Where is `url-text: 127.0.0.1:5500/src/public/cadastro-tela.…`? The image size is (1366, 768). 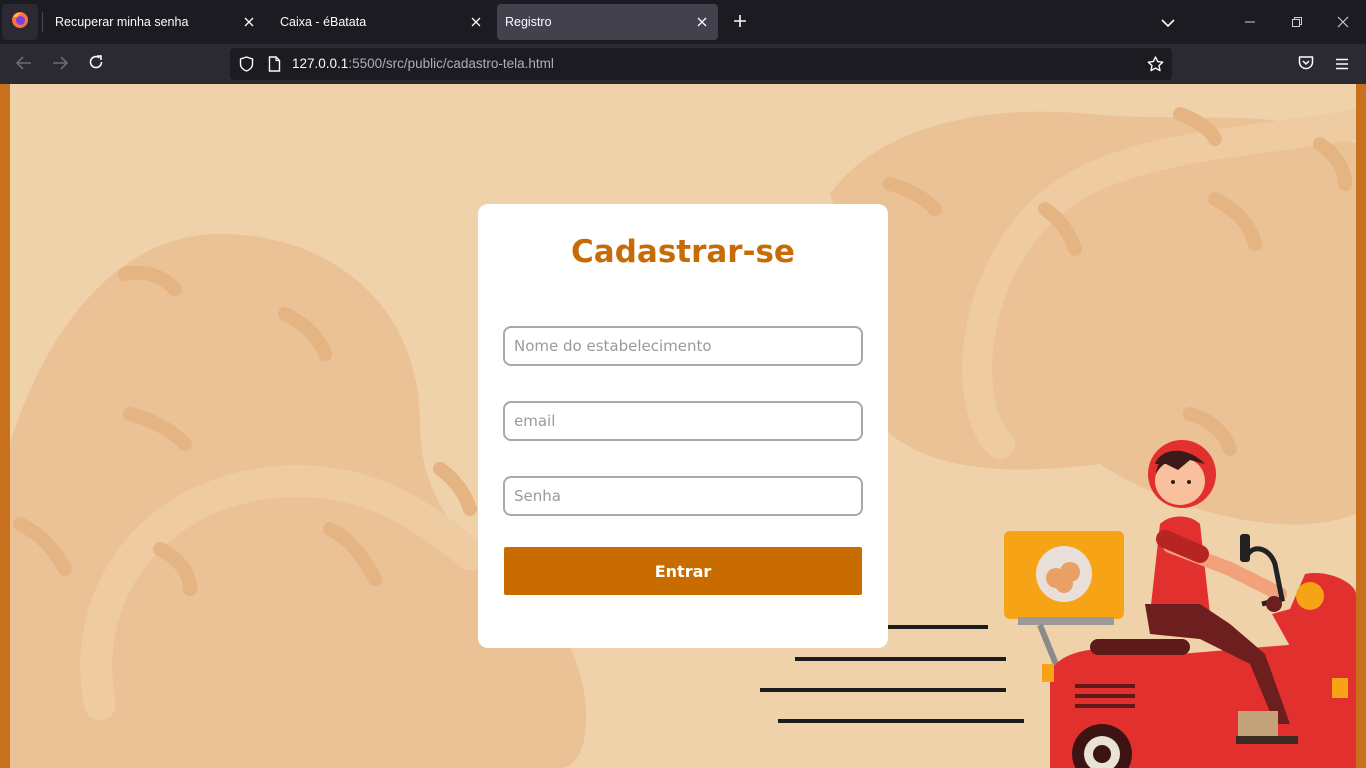 url-text: 127.0.0.1:5500/src/public/cadastro-tela.… is located at coordinates (423, 63).